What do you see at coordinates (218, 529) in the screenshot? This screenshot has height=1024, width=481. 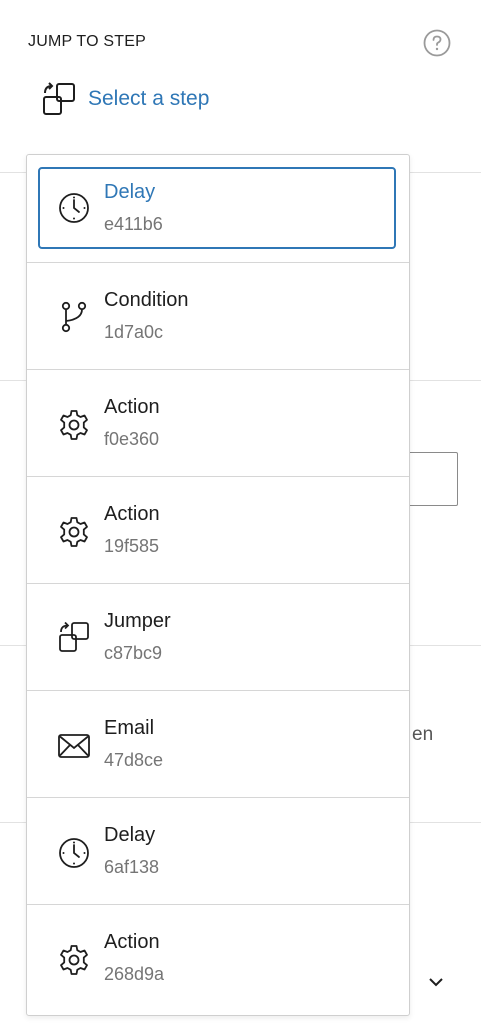 I see `step-option: Action 19f585` at bounding box center [218, 529].